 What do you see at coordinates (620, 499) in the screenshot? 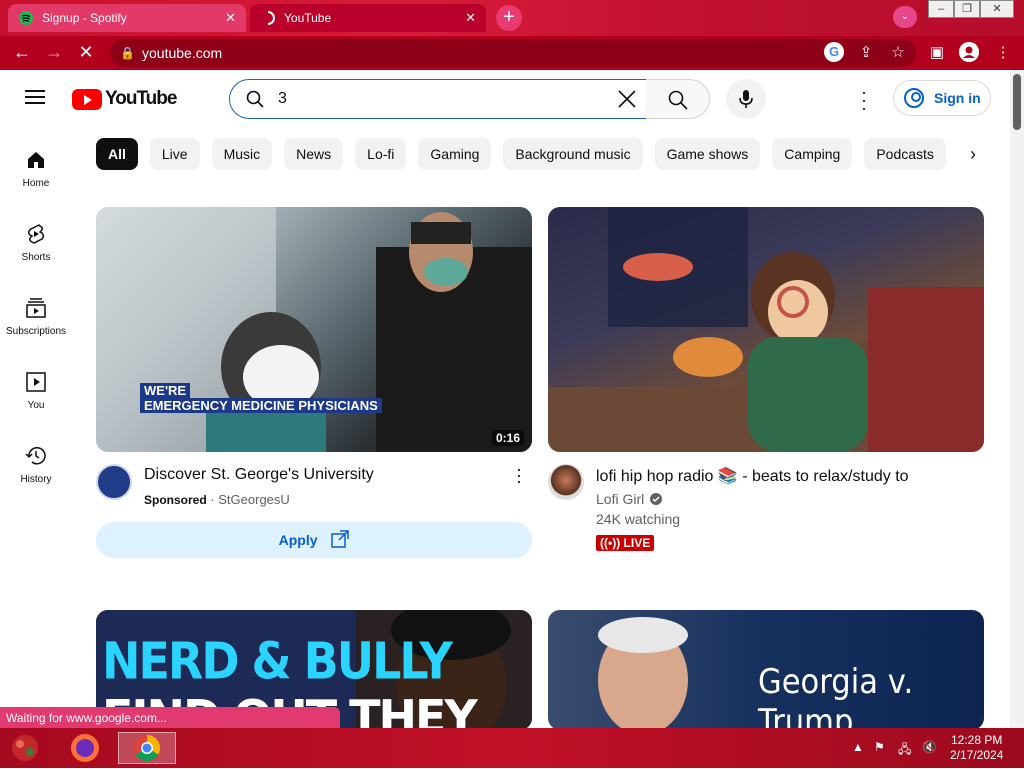
I see `channel-name: Lofi Girl` at bounding box center [620, 499].